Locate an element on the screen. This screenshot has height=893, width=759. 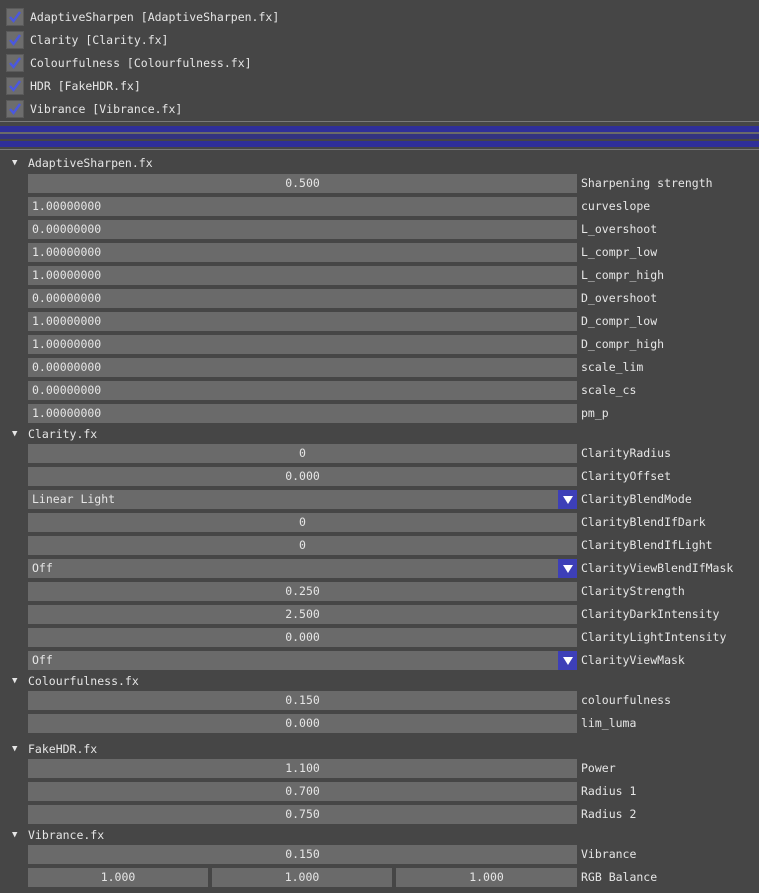
param-value: 1.100 is located at coordinates (302, 768).